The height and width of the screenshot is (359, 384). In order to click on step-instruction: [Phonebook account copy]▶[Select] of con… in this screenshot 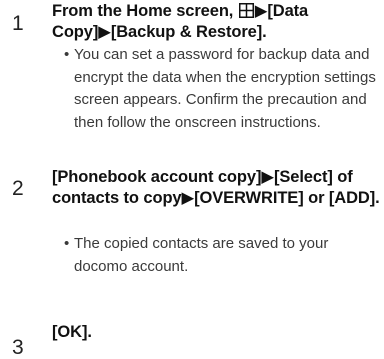, I will do `click(216, 187)`.